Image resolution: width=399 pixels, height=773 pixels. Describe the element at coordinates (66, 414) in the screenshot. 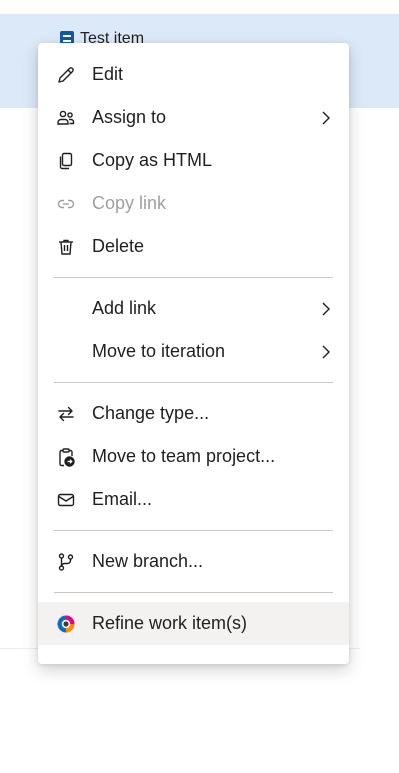

I see `swap-arrows-icon` at that location.